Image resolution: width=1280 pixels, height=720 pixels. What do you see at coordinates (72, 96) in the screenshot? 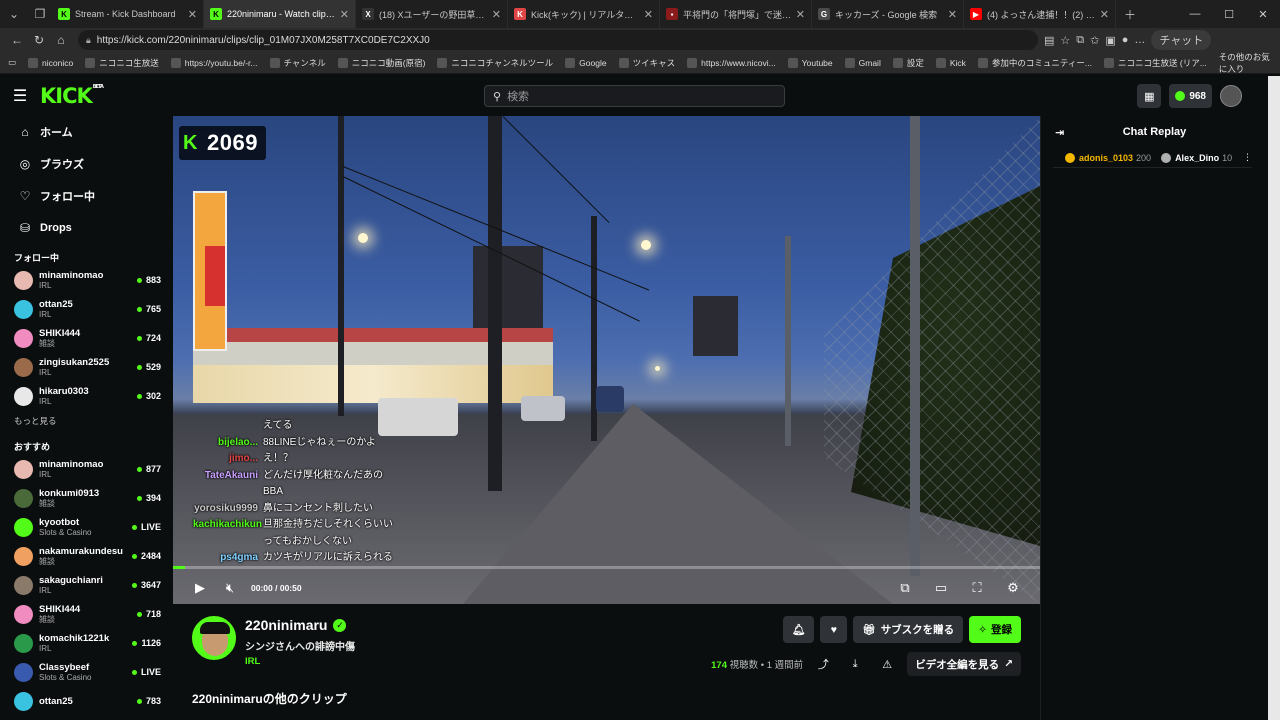
I see `kick-logo: KICKBETA` at bounding box center [72, 96].